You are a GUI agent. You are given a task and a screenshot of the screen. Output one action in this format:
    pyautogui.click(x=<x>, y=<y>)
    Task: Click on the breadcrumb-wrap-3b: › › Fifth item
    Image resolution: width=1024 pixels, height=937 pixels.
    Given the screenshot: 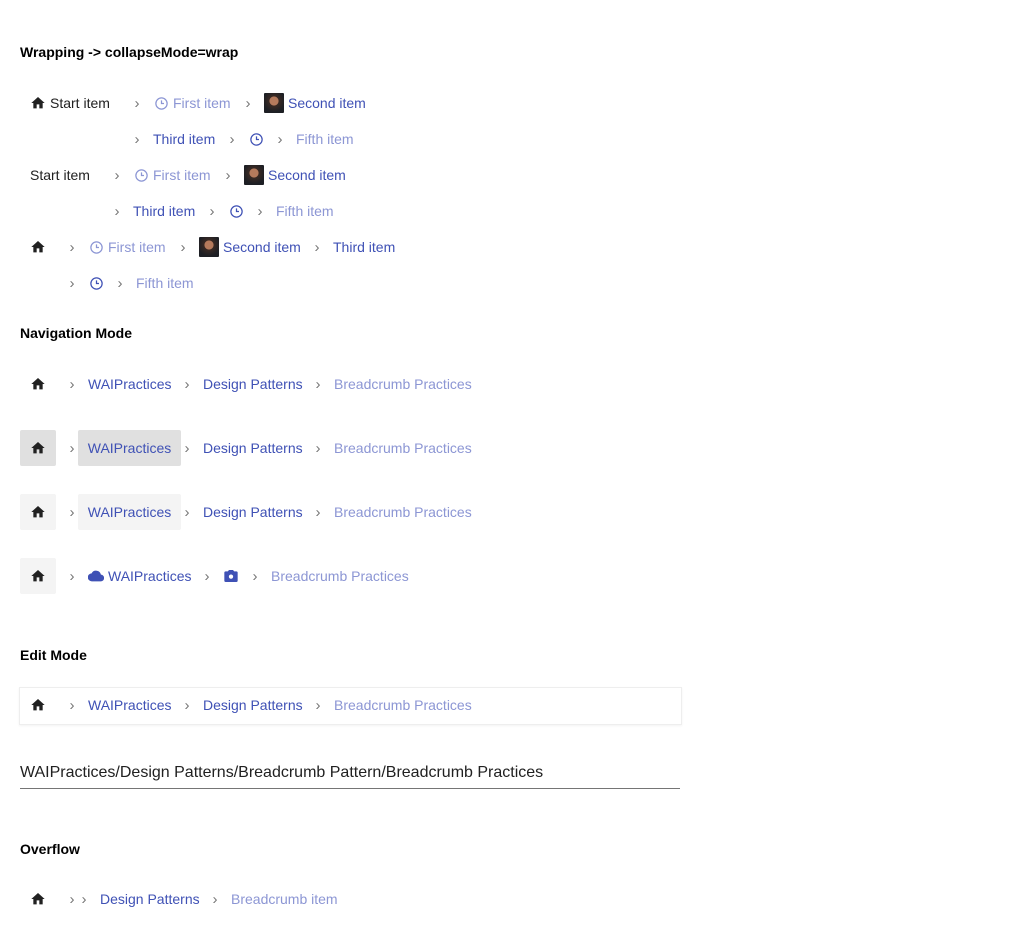 What is the action you would take?
    pyautogui.click(x=512, y=283)
    